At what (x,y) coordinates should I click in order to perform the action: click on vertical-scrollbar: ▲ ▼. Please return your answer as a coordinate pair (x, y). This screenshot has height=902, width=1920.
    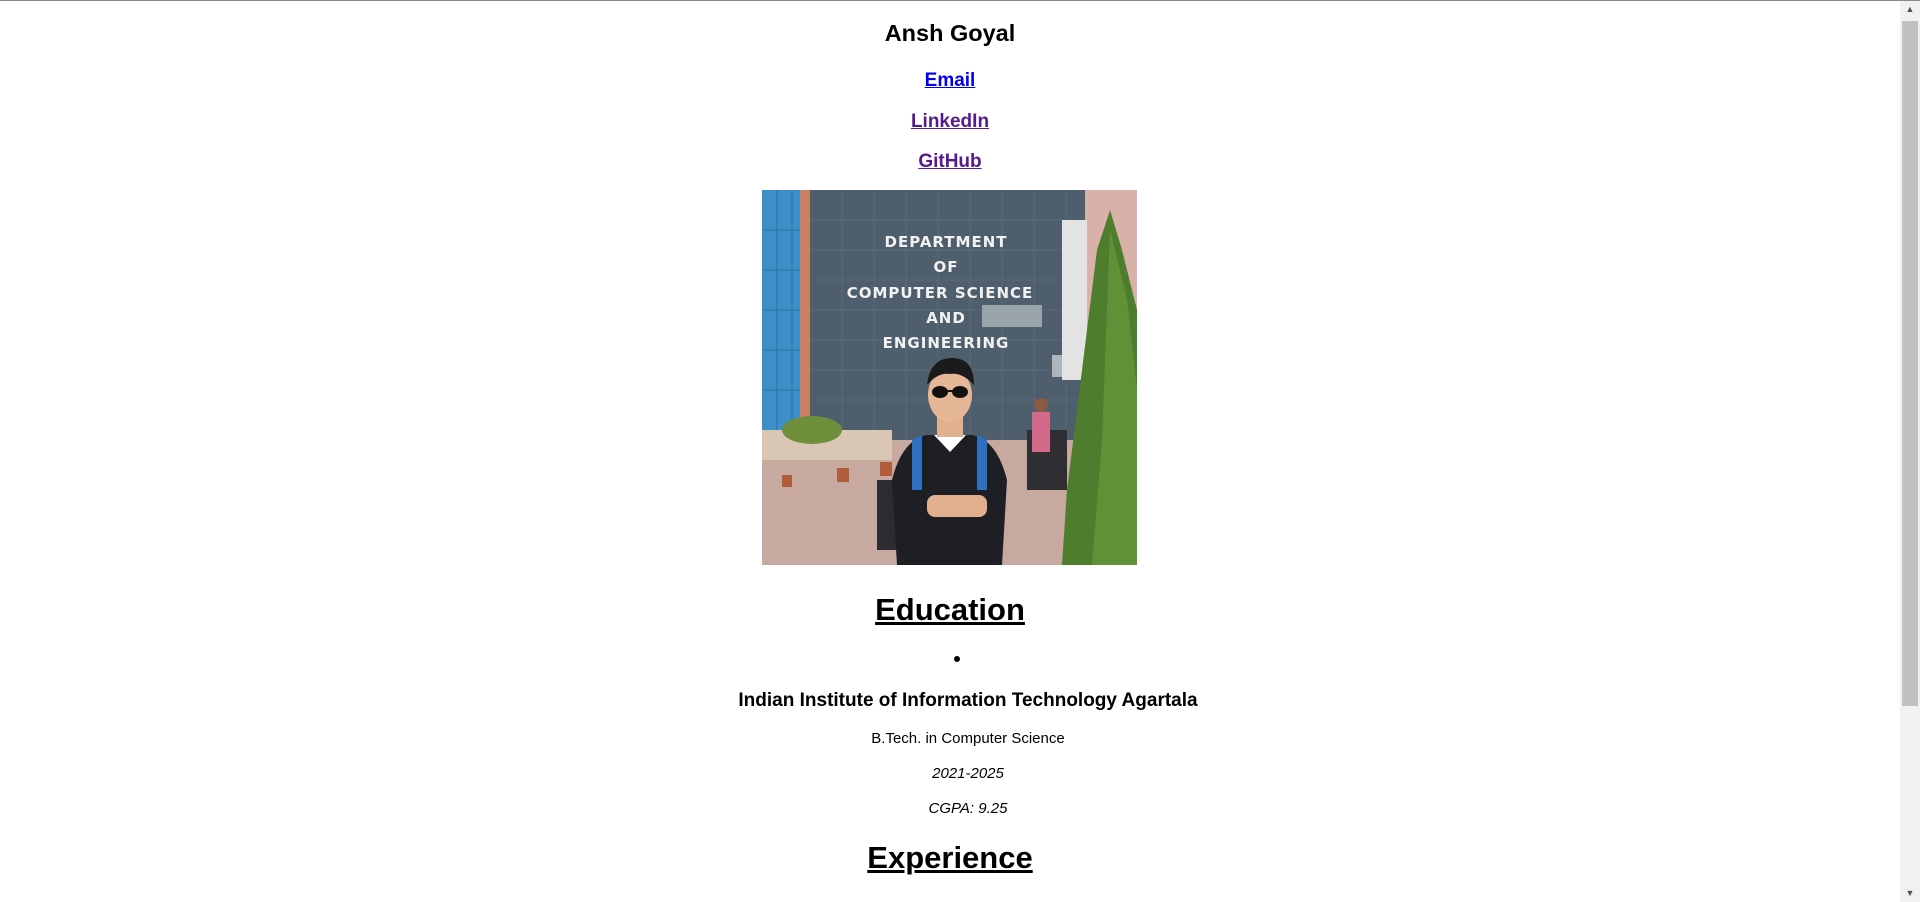
    Looking at the image, I should click on (1910, 451).